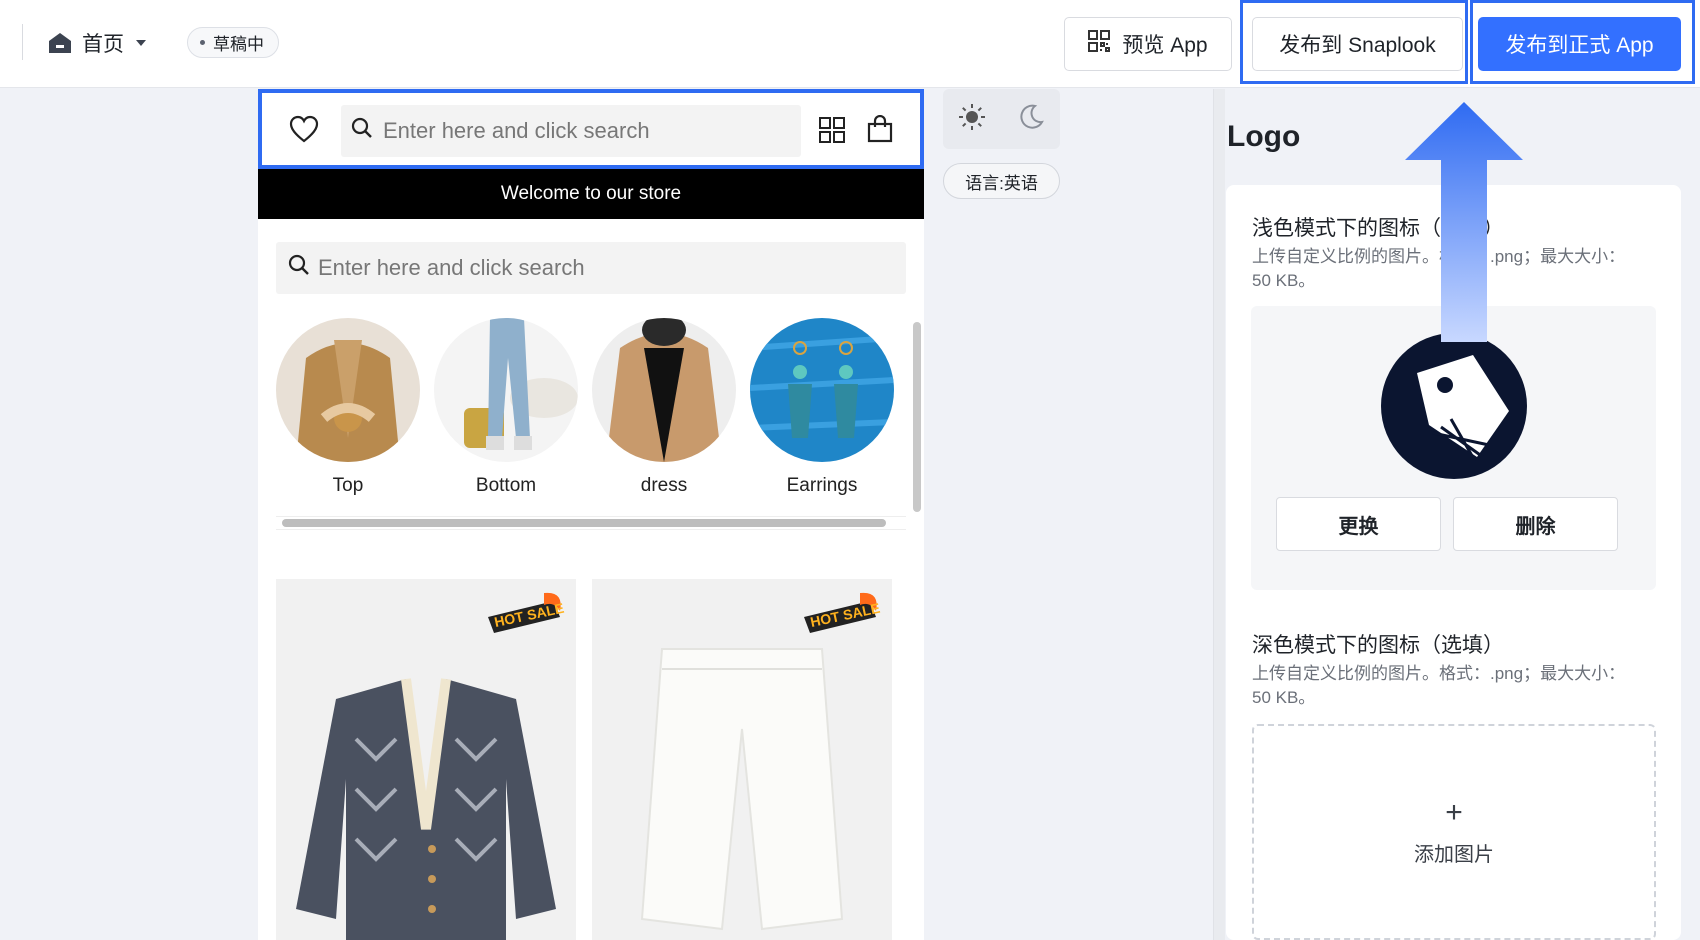 The width and height of the screenshot is (1700, 940). I want to click on category-carousel: Top Bottom dress Earrings, so click(591, 407).